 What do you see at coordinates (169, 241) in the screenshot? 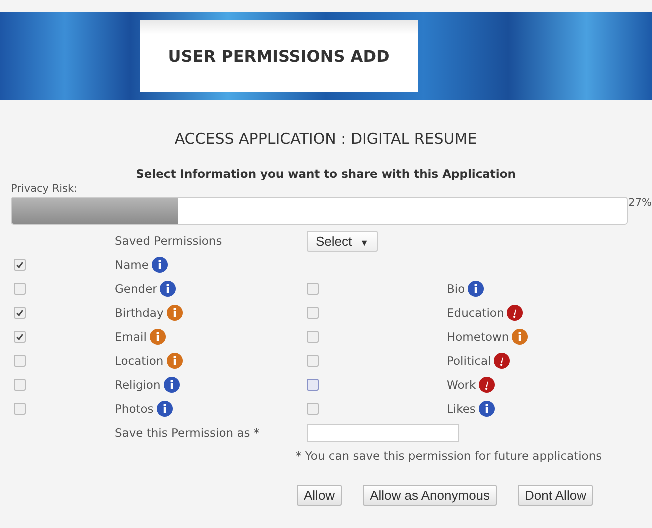
I see `saved-permissions-label: Saved Permissions` at bounding box center [169, 241].